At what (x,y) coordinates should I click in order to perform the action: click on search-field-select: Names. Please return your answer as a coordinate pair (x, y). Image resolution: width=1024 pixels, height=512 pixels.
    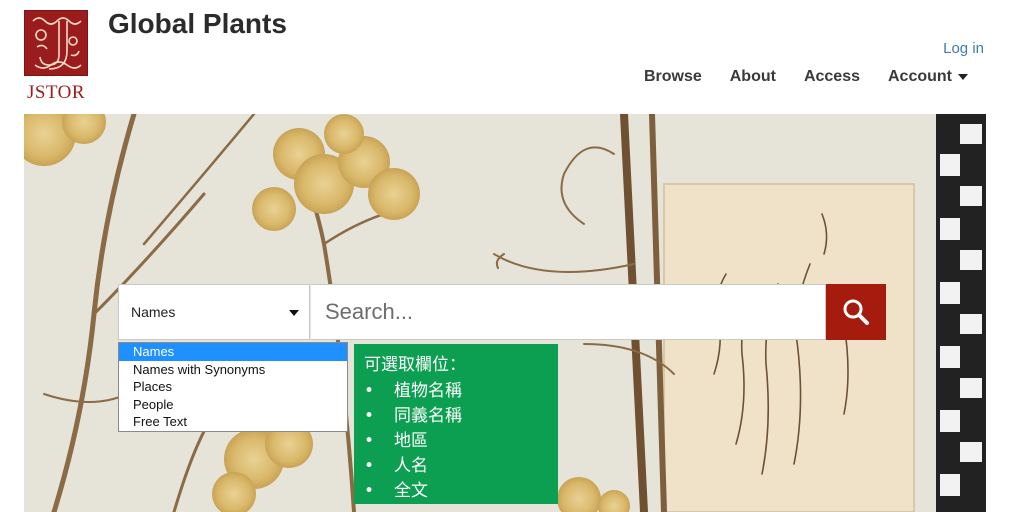
    Looking at the image, I should click on (214, 312).